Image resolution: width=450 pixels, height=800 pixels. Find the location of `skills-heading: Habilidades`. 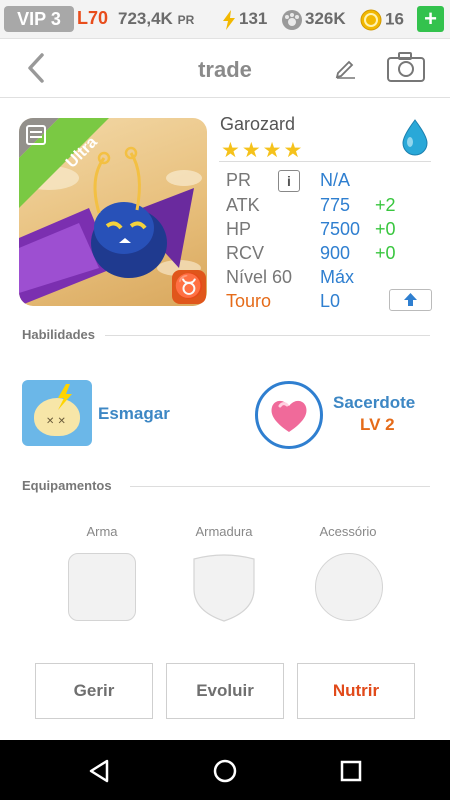

skills-heading: Habilidades is located at coordinates (58, 334).